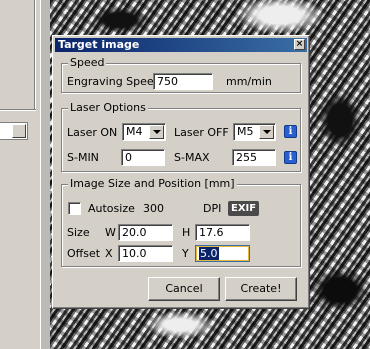 This screenshot has width=370, height=349. I want to click on width-label: W, so click(110, 232).